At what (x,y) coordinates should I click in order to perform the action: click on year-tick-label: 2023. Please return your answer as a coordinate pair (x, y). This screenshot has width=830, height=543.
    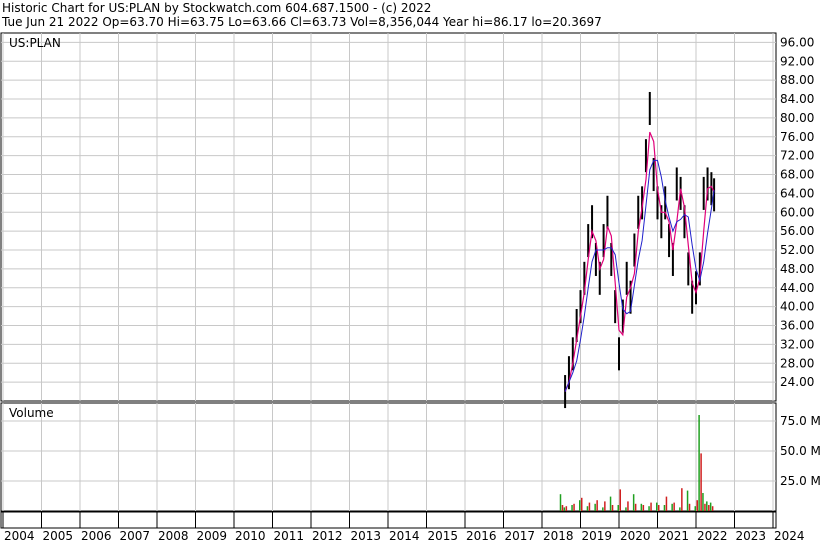
    Looking at the image, I should click on (751, 536).